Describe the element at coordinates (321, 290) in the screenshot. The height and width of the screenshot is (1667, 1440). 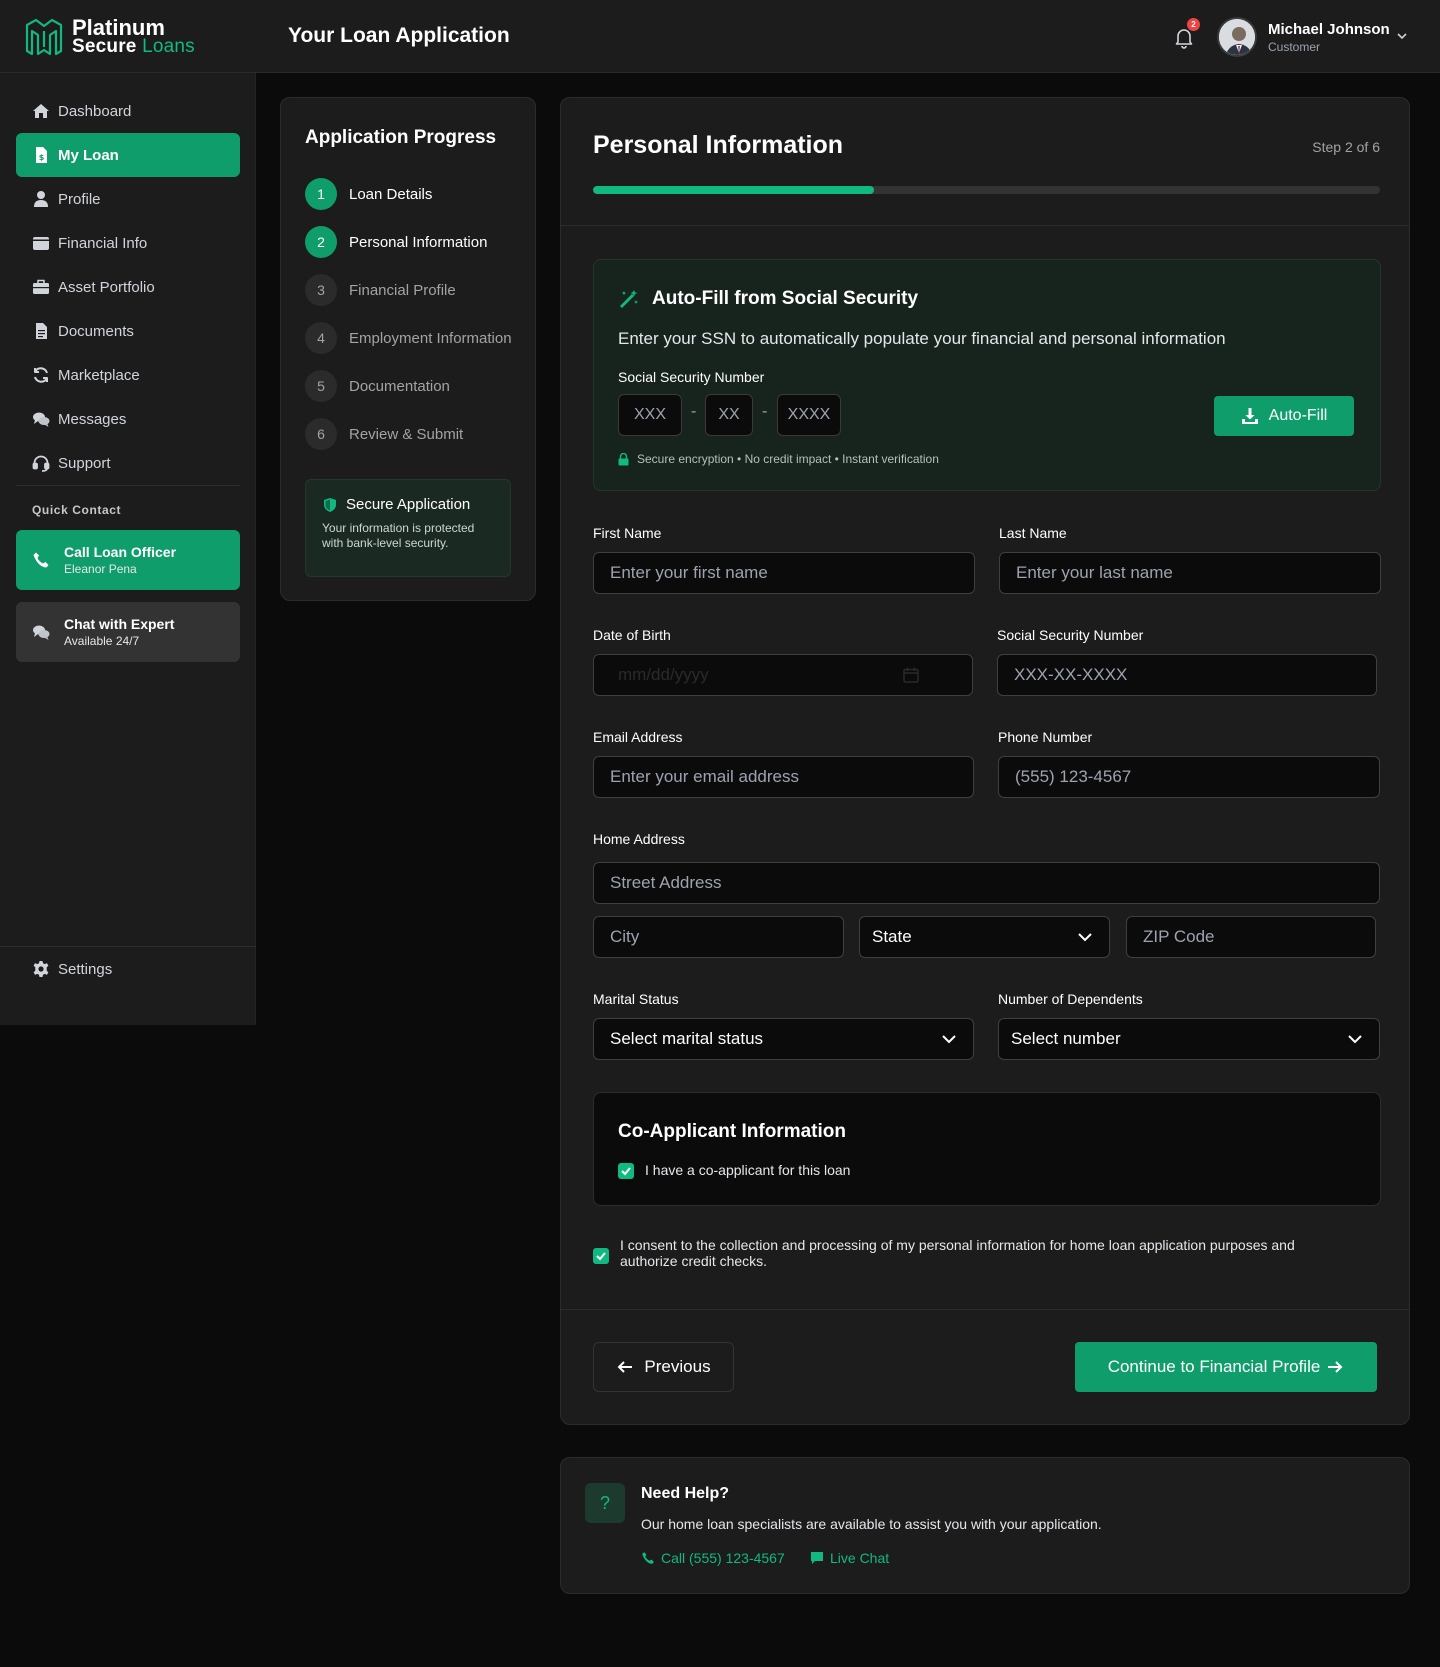
I see `step-number: 3` at that location.